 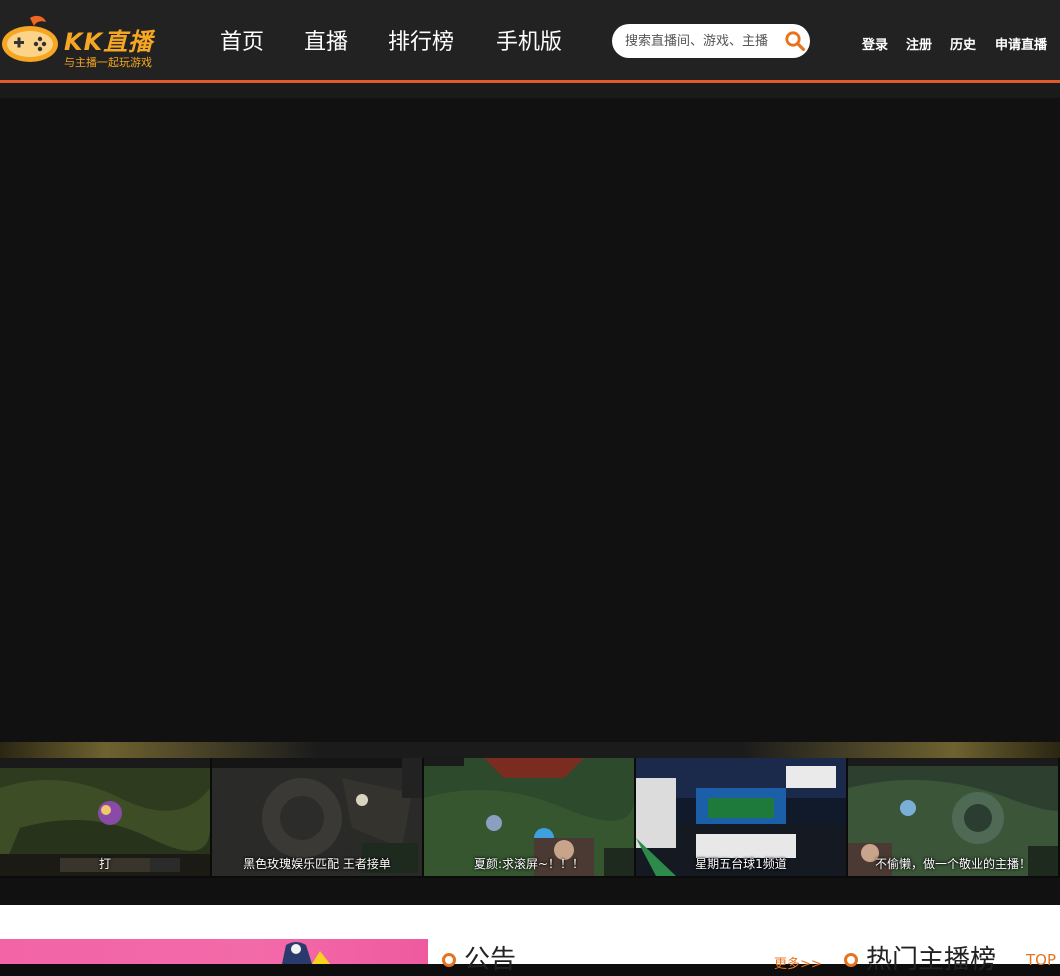 I want to click on logo-slogan: 与主播一起玩游戏, so click(x=108, y=62).